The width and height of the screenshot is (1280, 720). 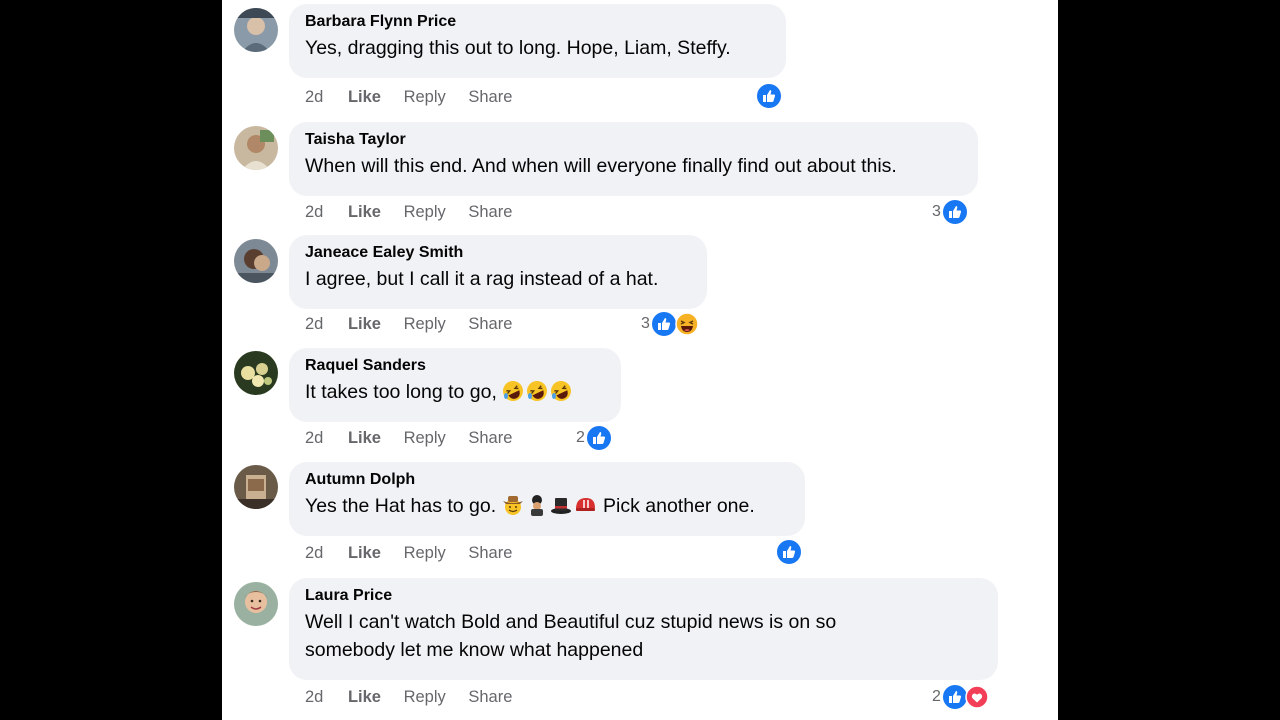 What do you see at coordinates (679, 506) in the screenshot?
I see `comment-text-after: Pick another one.` at bounding box center [679, 506].